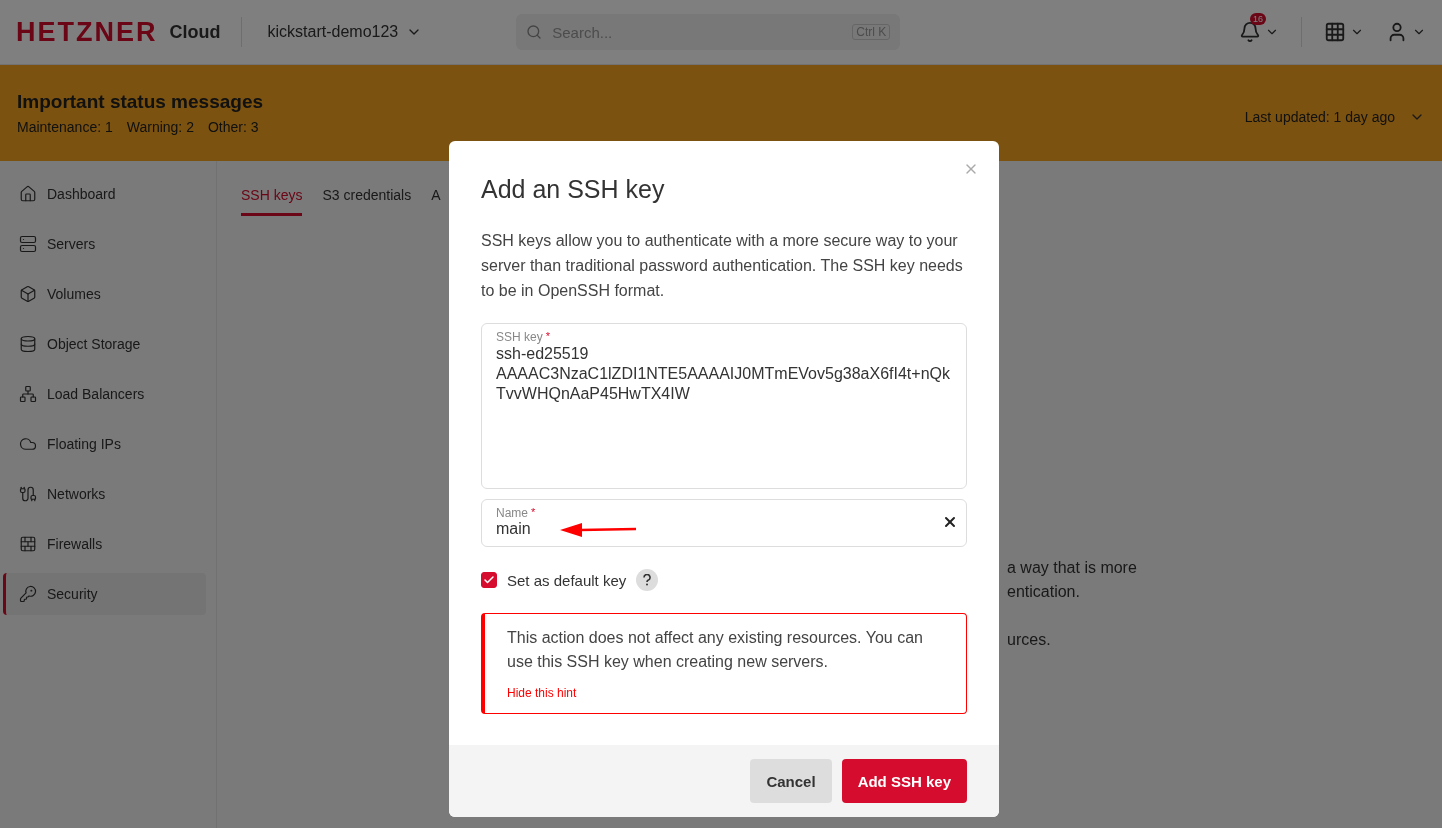  I want to click on checkbox, so click(489, 580).